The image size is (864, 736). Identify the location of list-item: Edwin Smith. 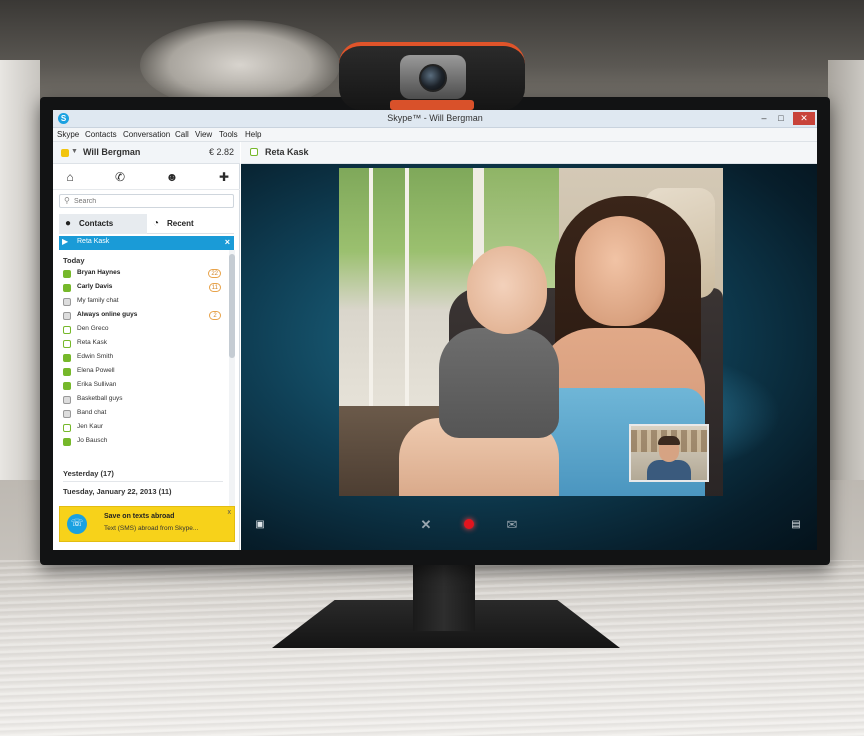
(143, 358).